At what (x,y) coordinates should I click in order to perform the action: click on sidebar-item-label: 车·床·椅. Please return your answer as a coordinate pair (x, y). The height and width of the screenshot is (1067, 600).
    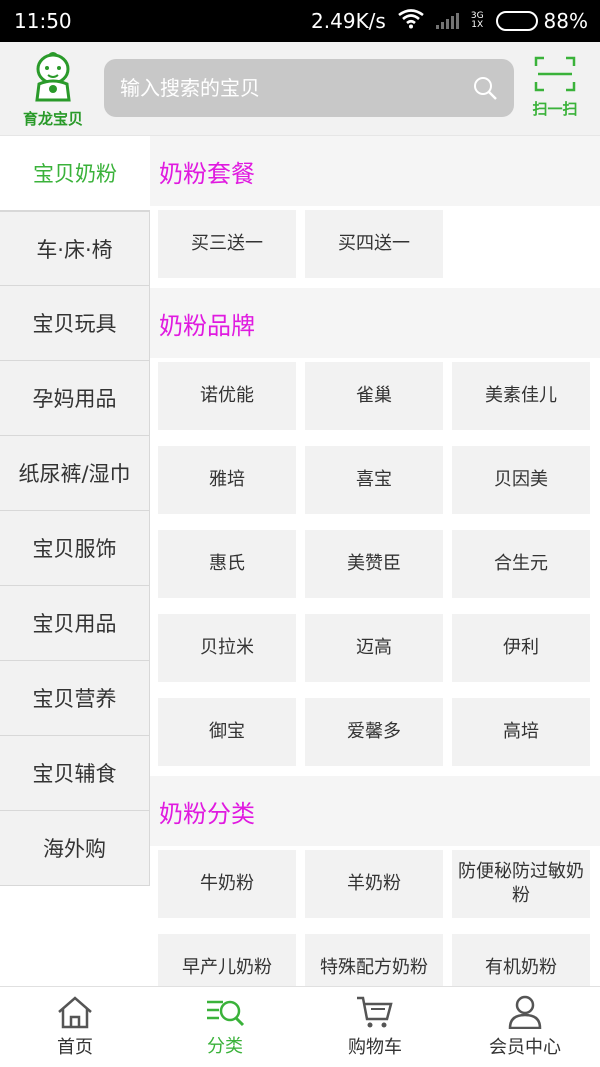
    Looking at the image, I should click on (74, 249).